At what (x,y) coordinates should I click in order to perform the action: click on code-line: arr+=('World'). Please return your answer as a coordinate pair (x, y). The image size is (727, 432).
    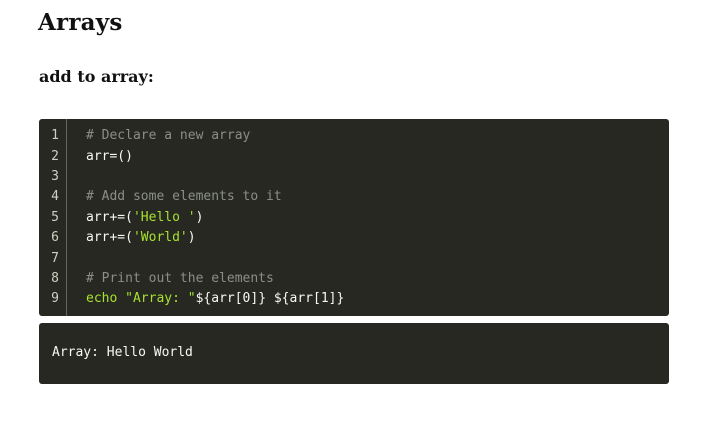
    Looking at the image, I should click on (141, 238).